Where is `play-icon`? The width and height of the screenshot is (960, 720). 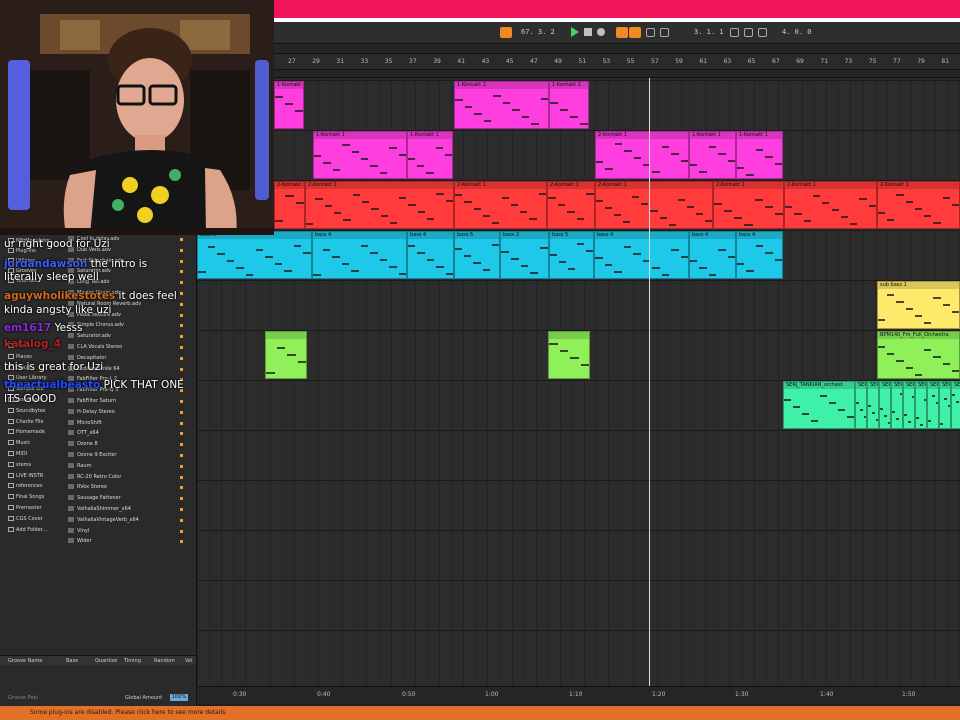
play-icon is located at coordinates (575, 32).